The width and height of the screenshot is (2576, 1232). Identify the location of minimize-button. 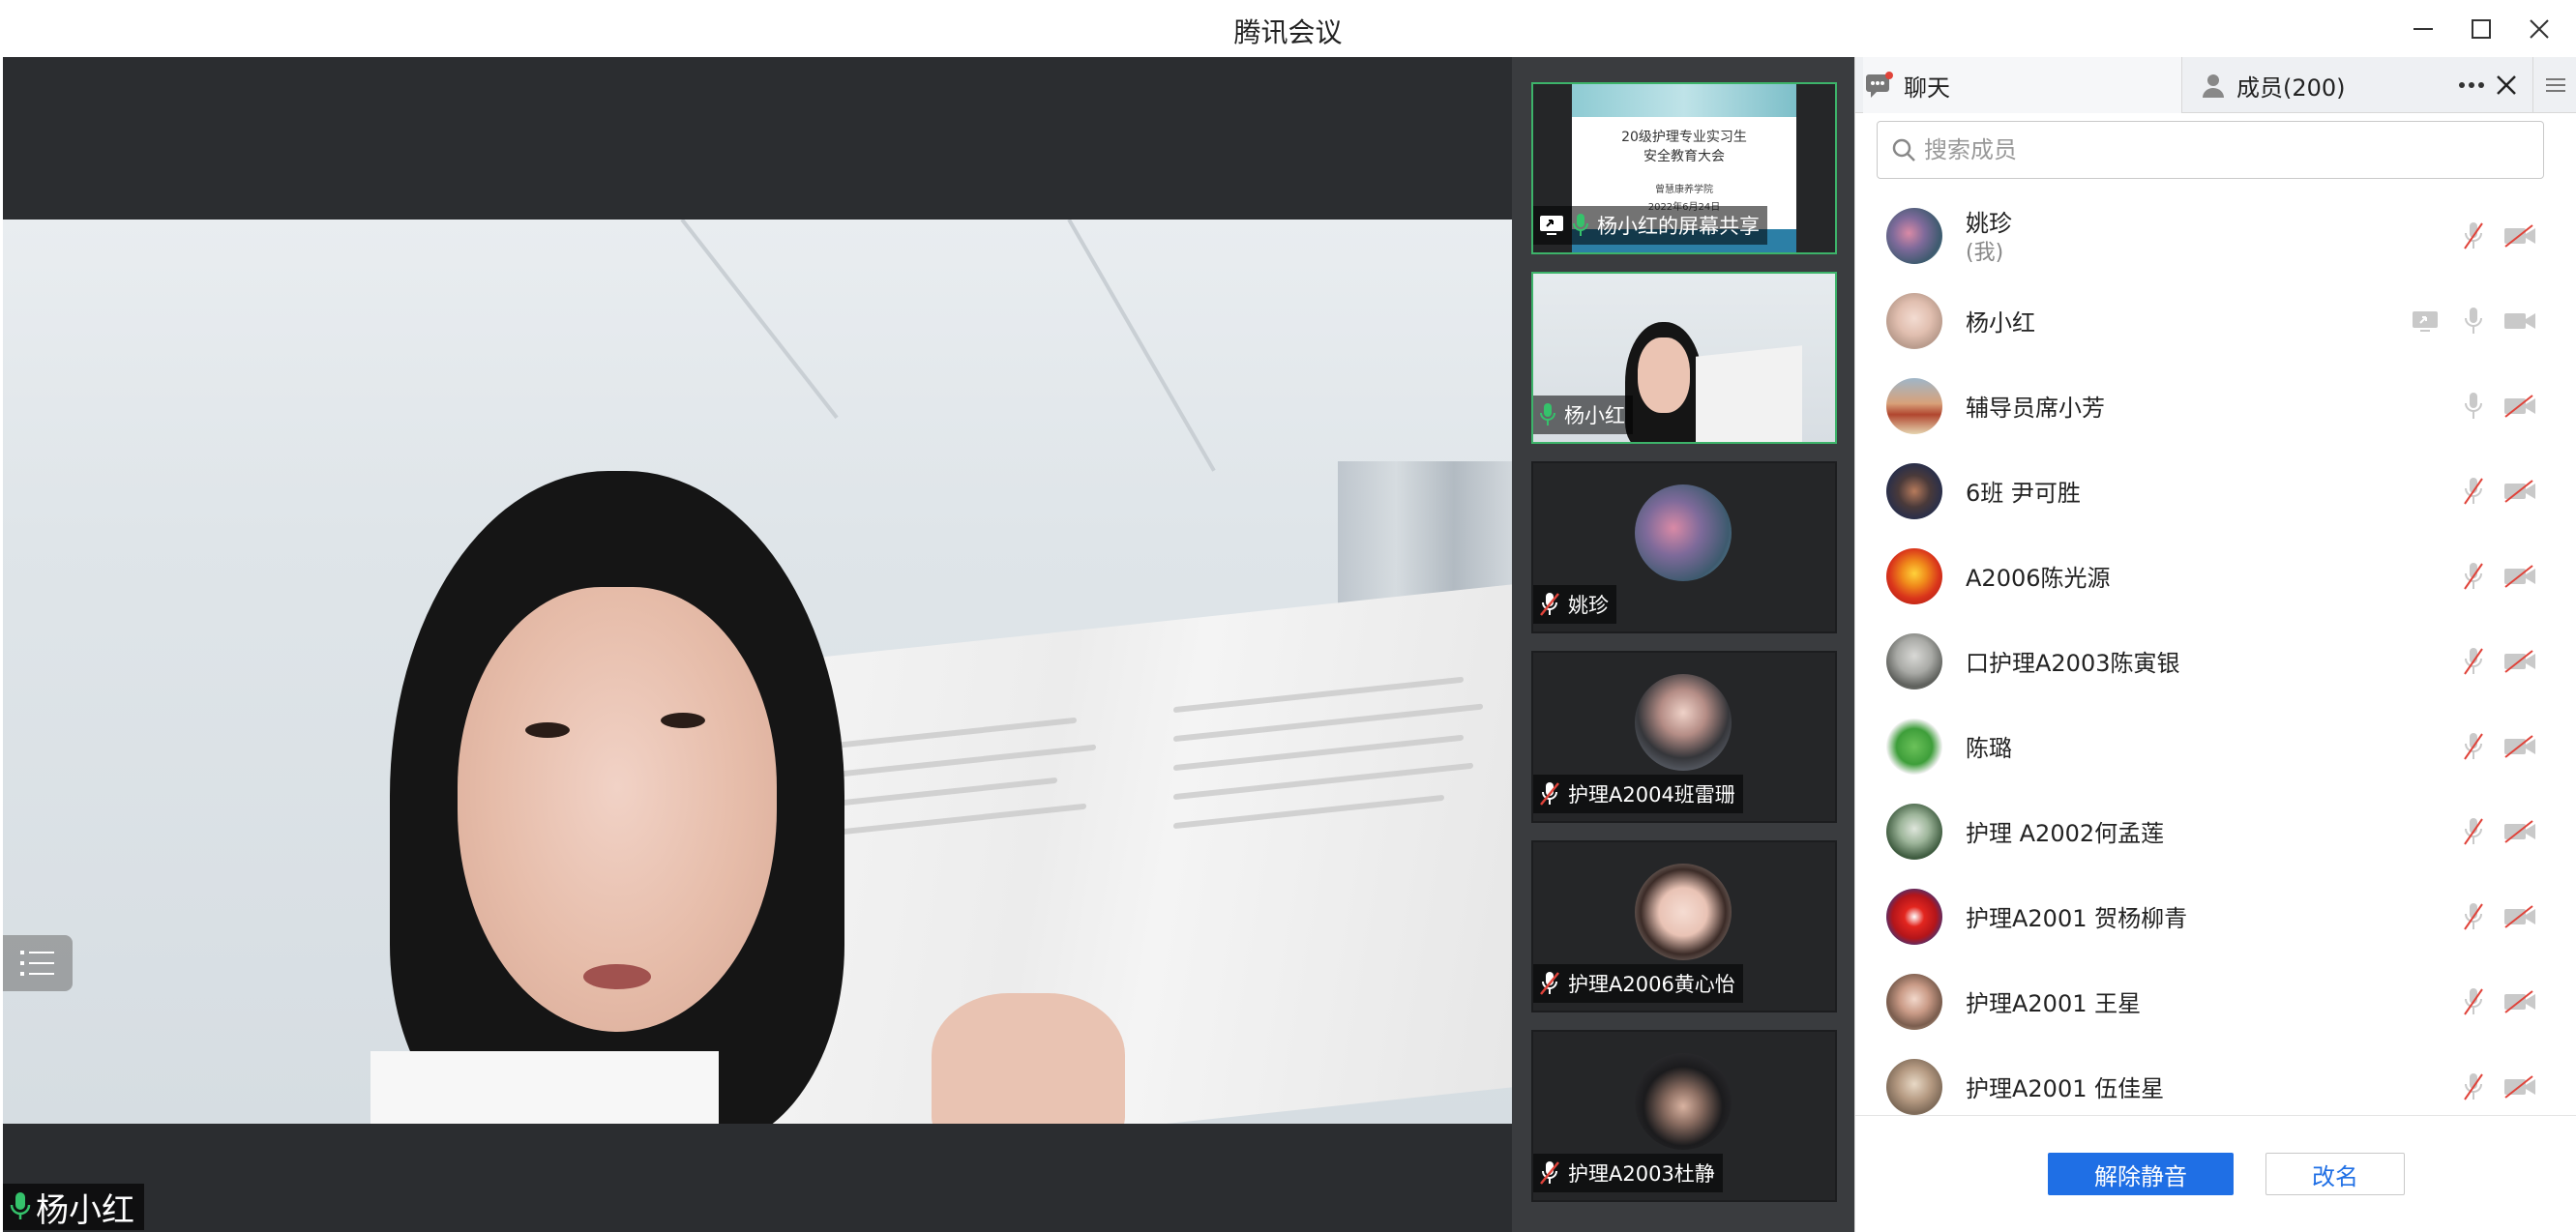
(2423, 29).